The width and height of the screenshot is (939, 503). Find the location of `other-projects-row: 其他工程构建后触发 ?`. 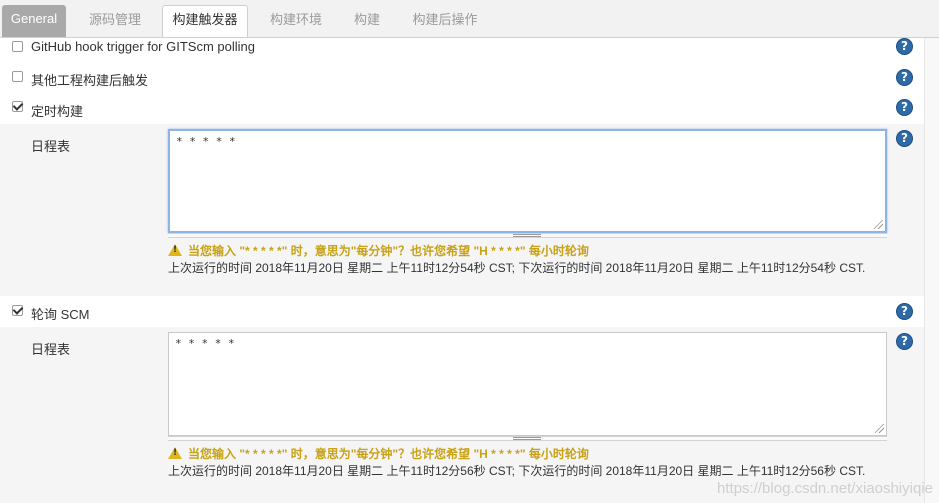

other-projects-row: 其他工程构建后触发 ? is located at coordinates (462, 82).